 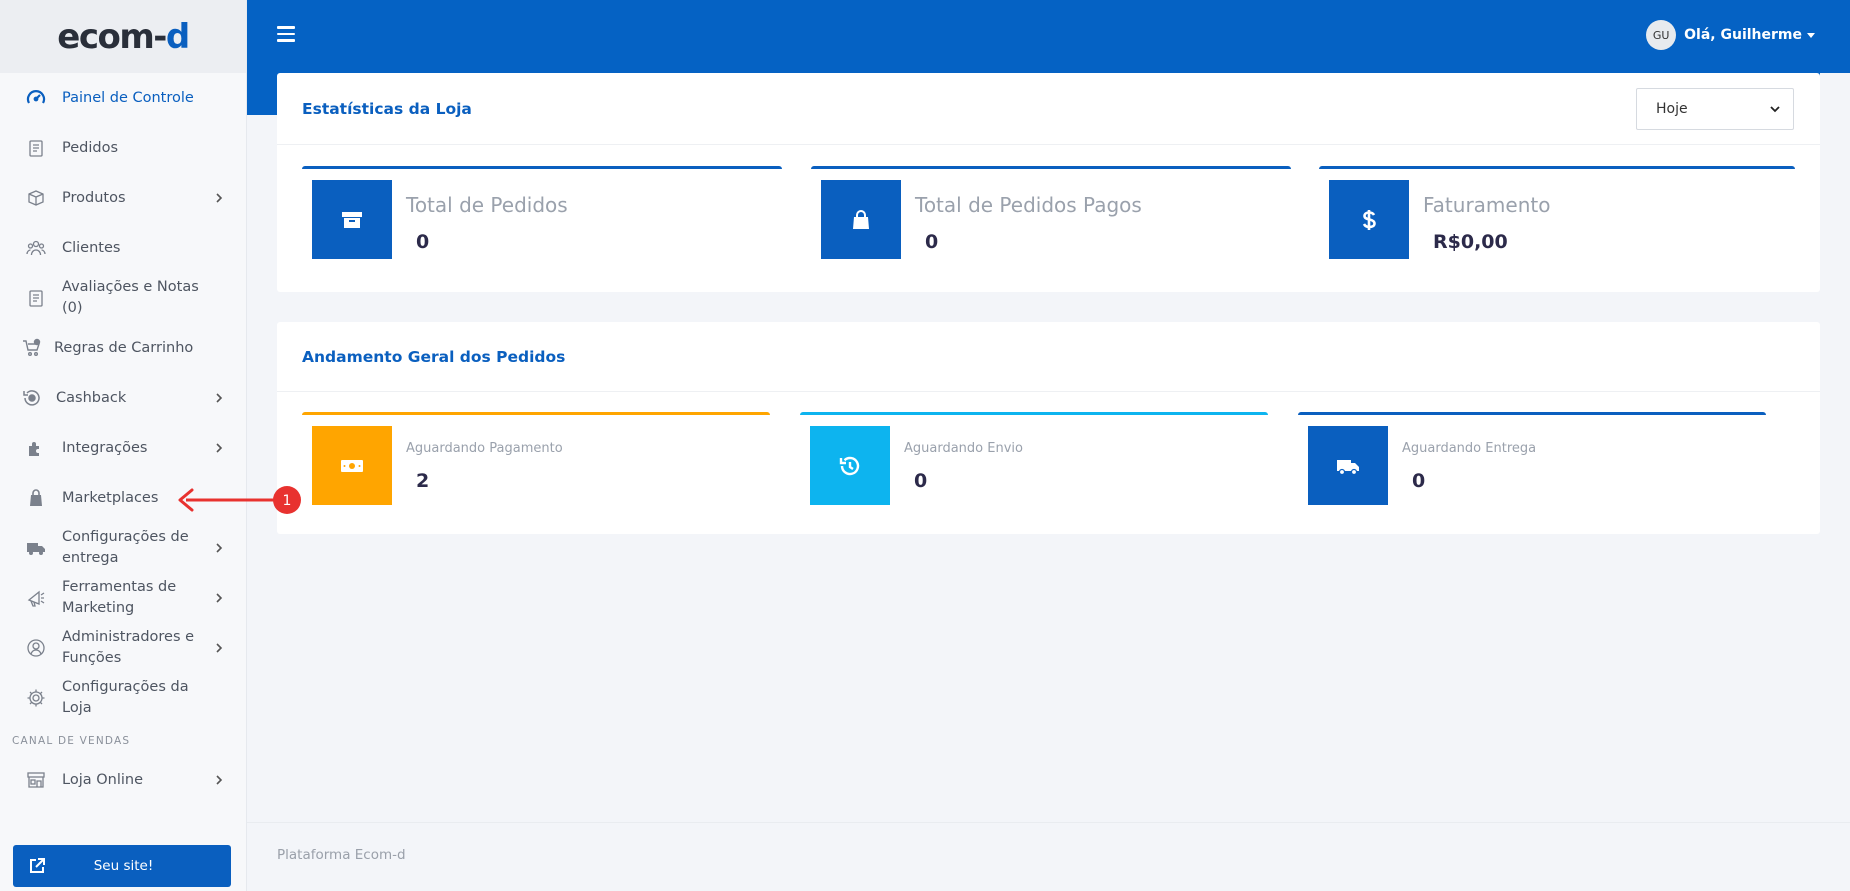 I want to click on sidebar-item-label: Configurações da Loja, so click(x=125, y=697).